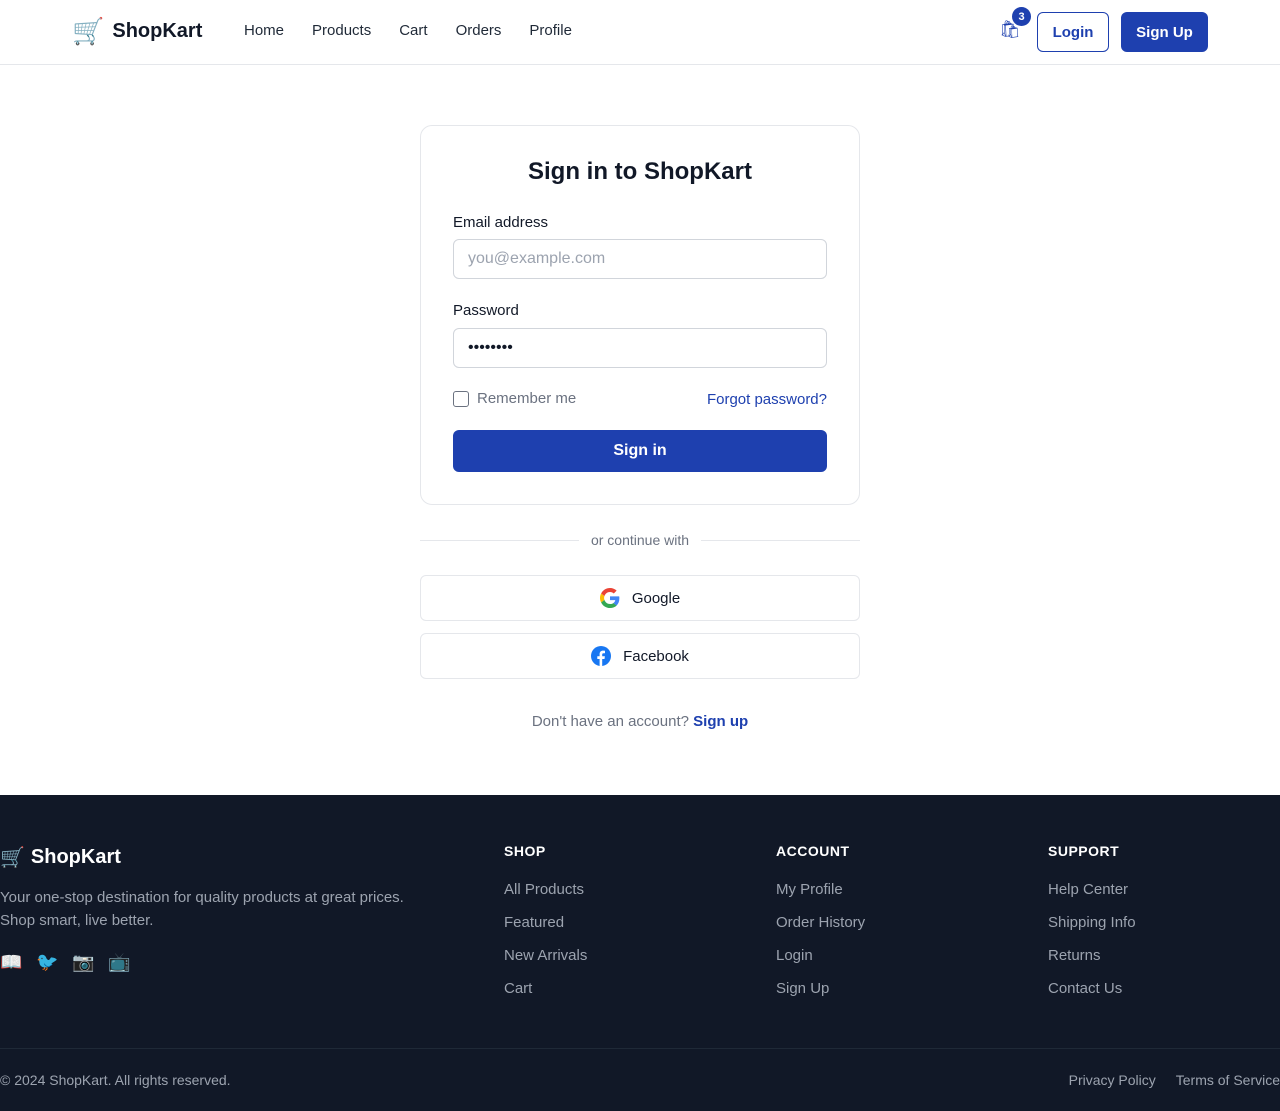  I want to click on footer-link: Cart, so click(545, 996).